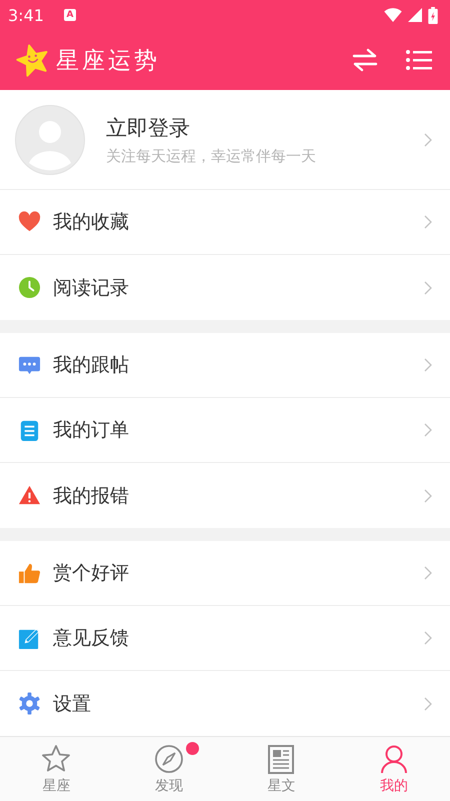 This screenshot has height=801, width=450. I want to click on menu-item: 赏个好评, so click(225, 573).